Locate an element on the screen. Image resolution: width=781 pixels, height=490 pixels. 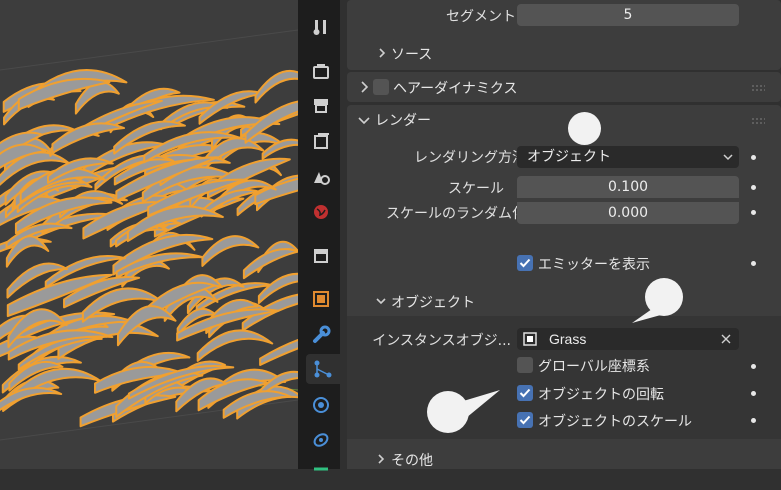
segments-label: セグメント is located at coordinates (481, 17).